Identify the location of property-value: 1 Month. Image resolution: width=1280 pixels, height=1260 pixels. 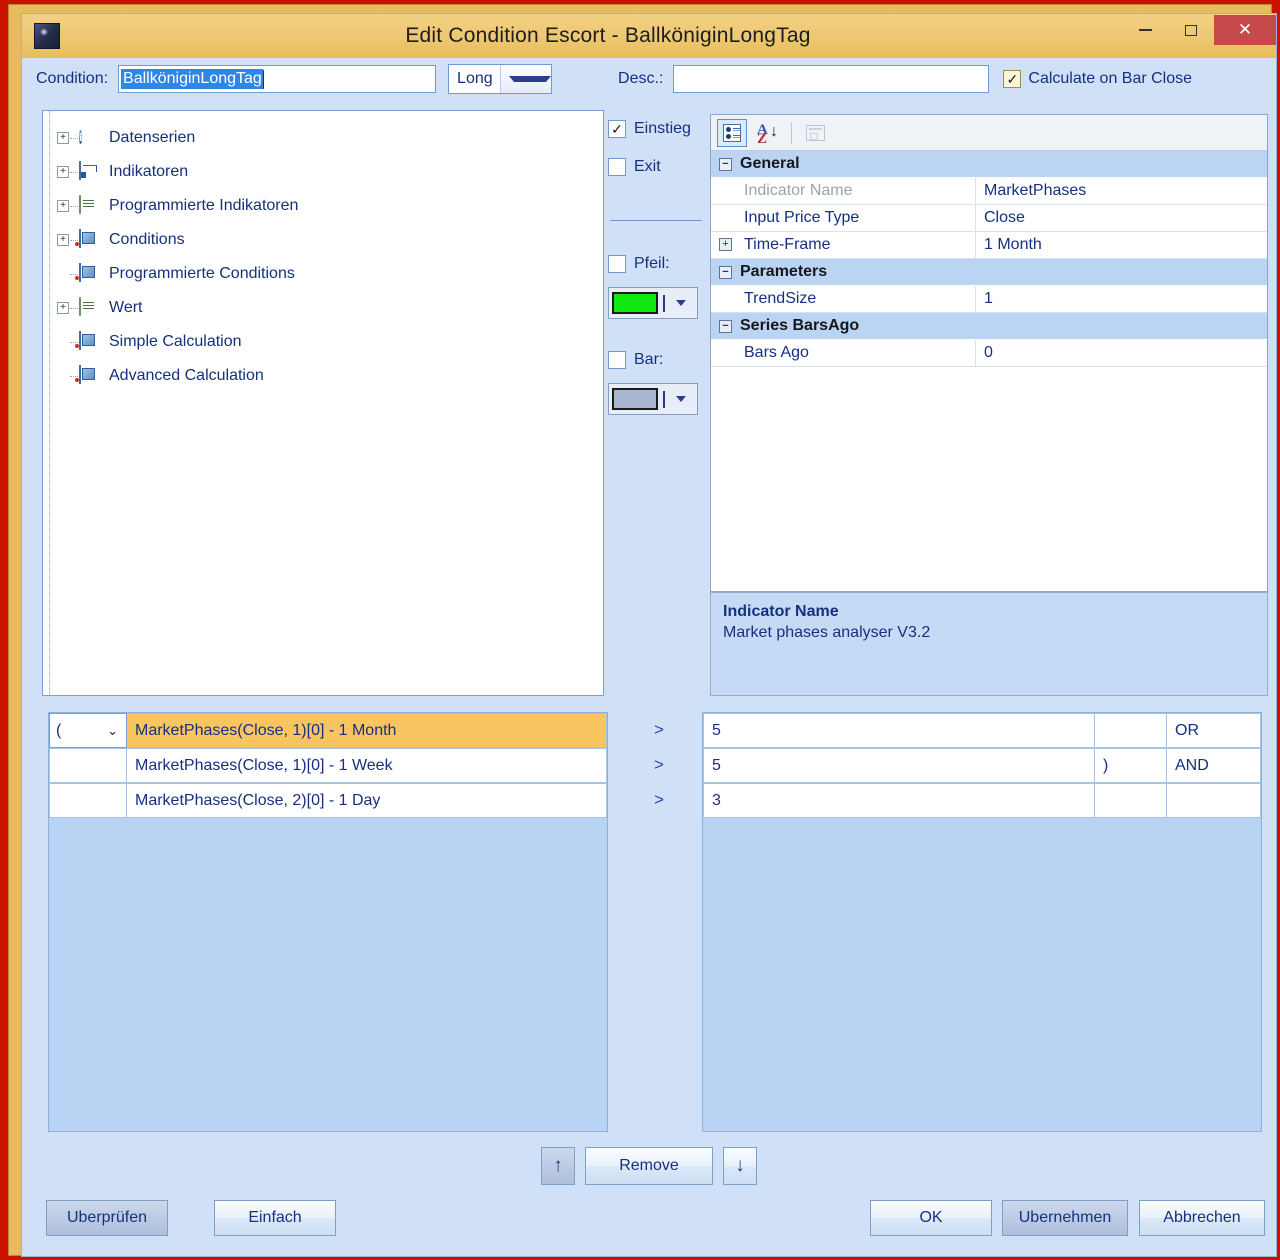
(1121, 245).